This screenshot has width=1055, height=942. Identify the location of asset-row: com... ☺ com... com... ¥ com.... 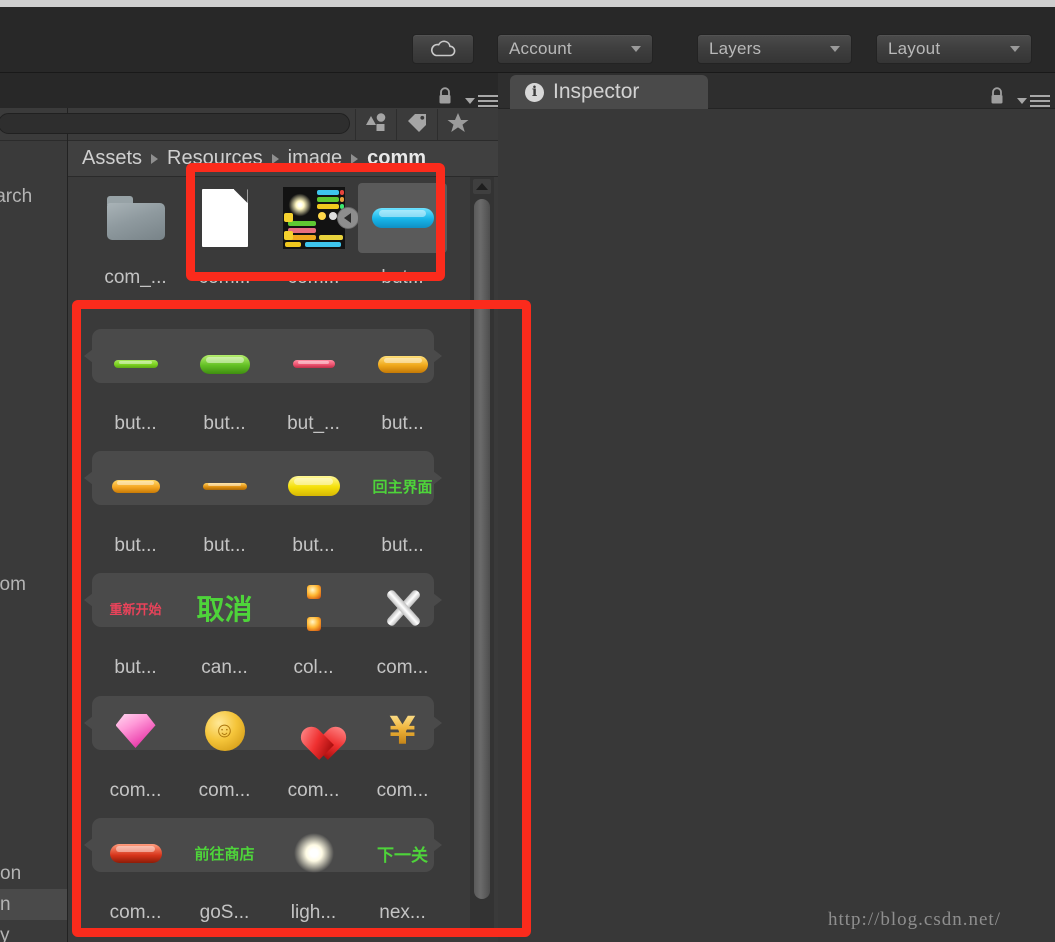
(274, 751).